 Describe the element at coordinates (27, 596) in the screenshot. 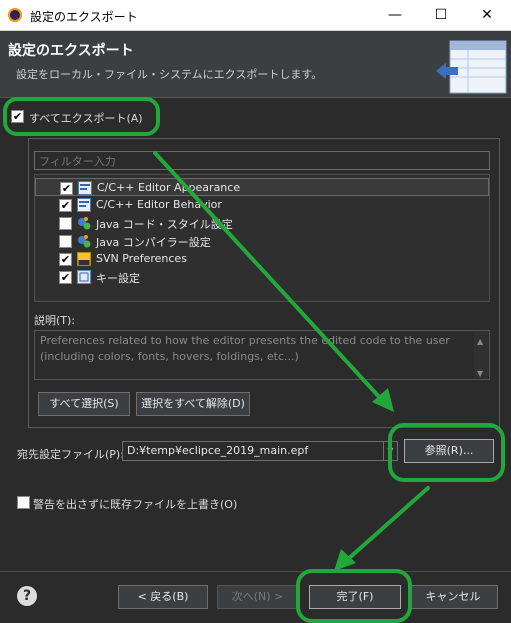

I see `help-icon: ?` at that location.